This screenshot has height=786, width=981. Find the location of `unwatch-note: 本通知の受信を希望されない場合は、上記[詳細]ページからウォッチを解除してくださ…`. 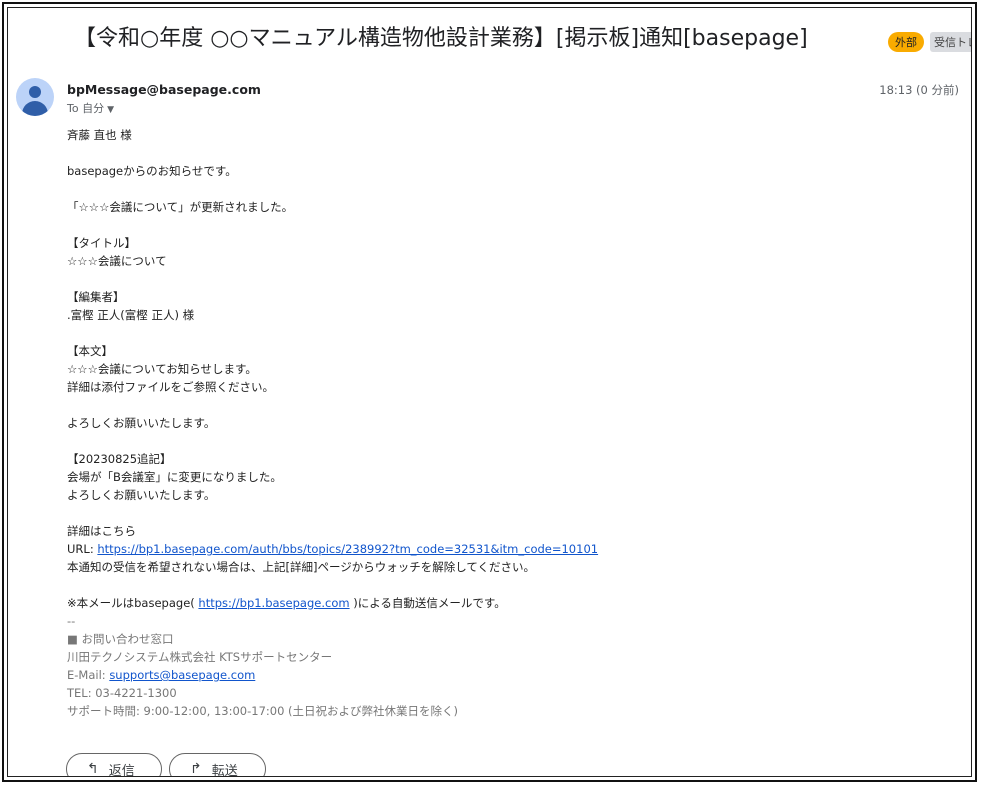

unwatch-note: 本通知の受信を希望されない場合は、上記[詳細]ページからウォッチを解除してくださ… is located at coordinates (301, 567).